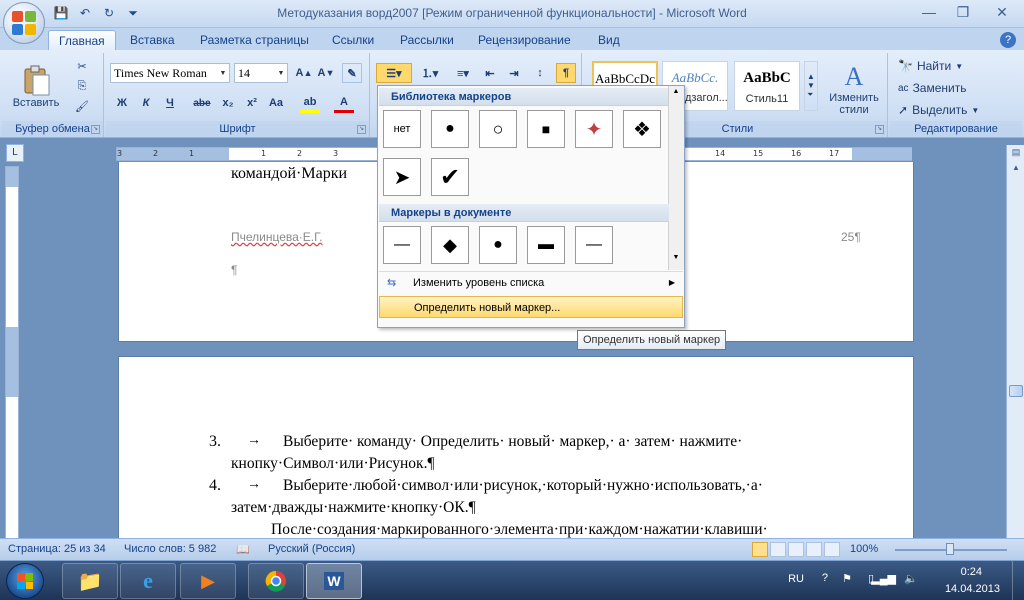  I want to click on font-name-combo: Times New Roman ▼, so click(170, 73).